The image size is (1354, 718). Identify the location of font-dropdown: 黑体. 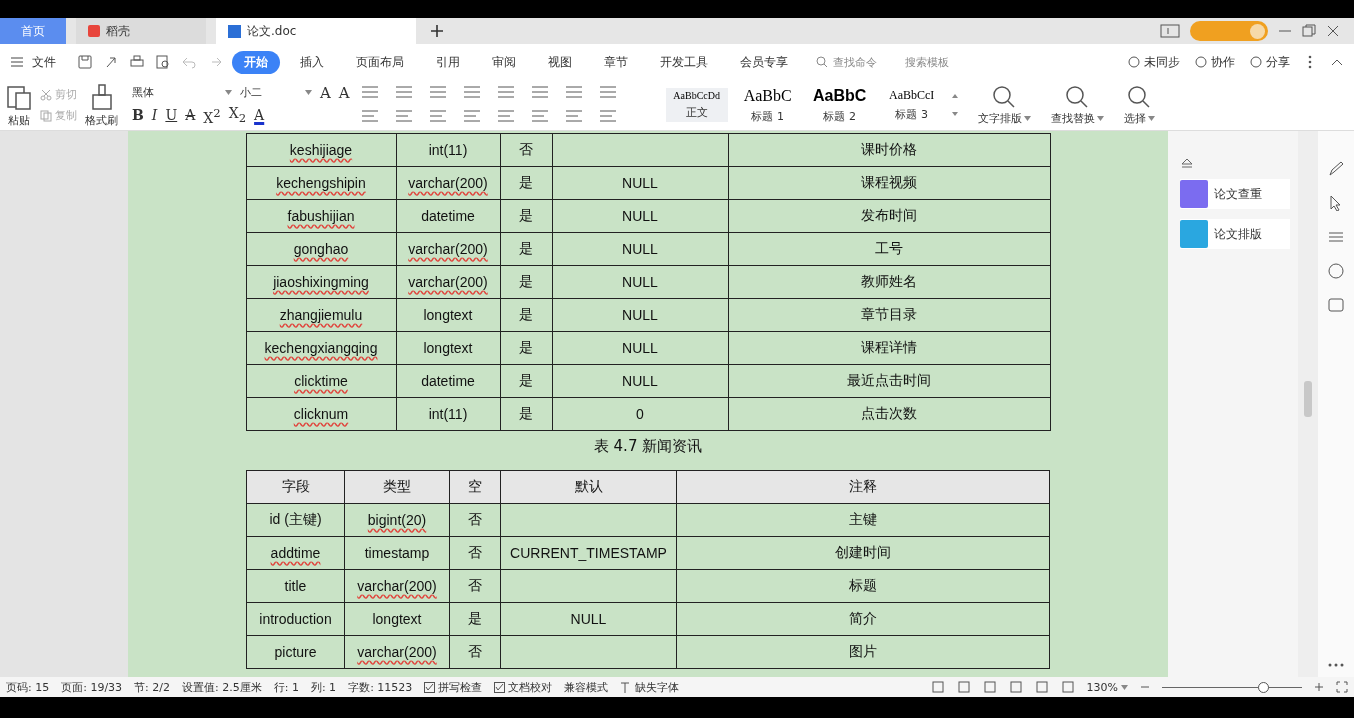
(182, 93).